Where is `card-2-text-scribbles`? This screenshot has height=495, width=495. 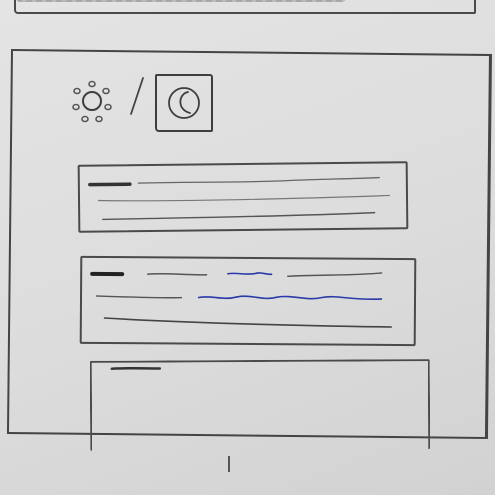
card-2-text-scribbles is located at coordinates (241, 299).